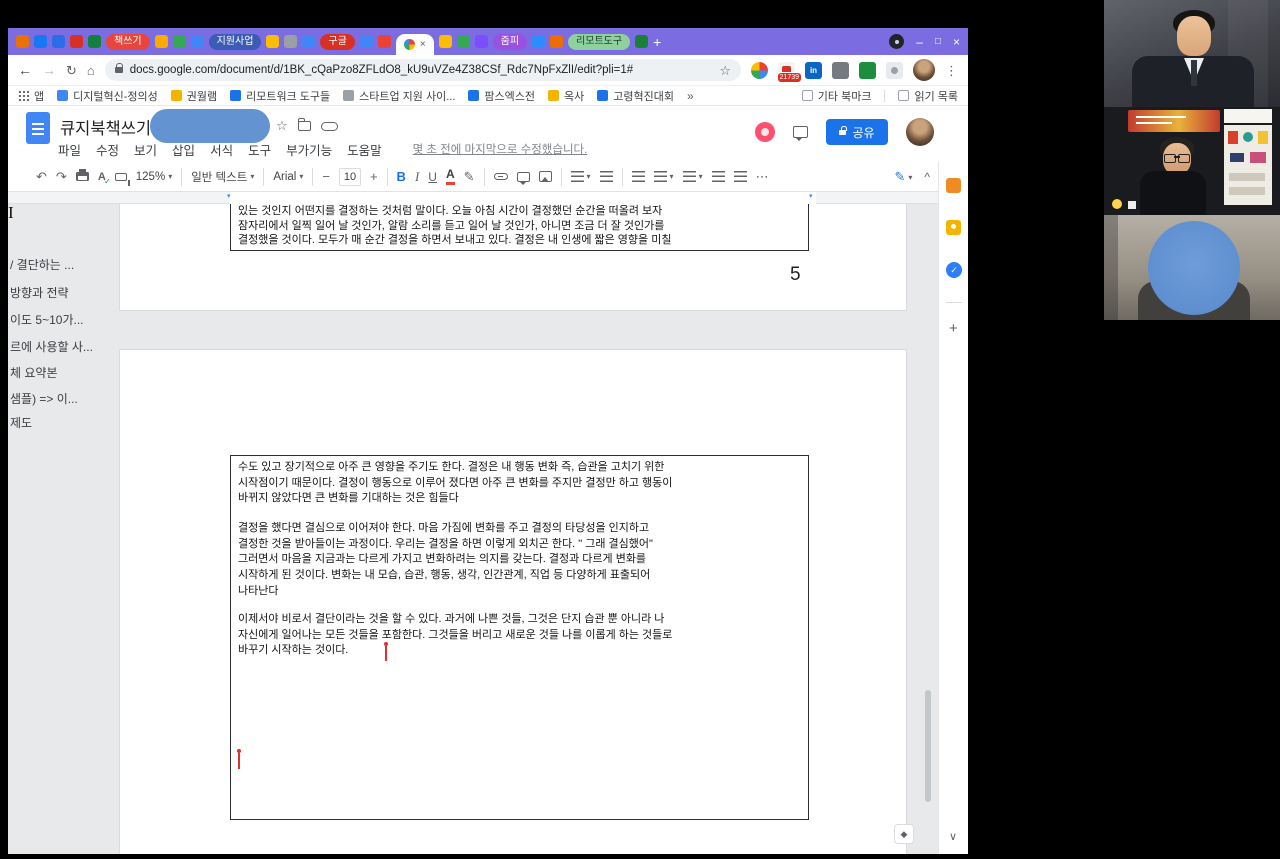  What do you see at coordinates (953, 328) in the screenshot?
I see `get-addons-icon: +` at bounding box center [953, 328].